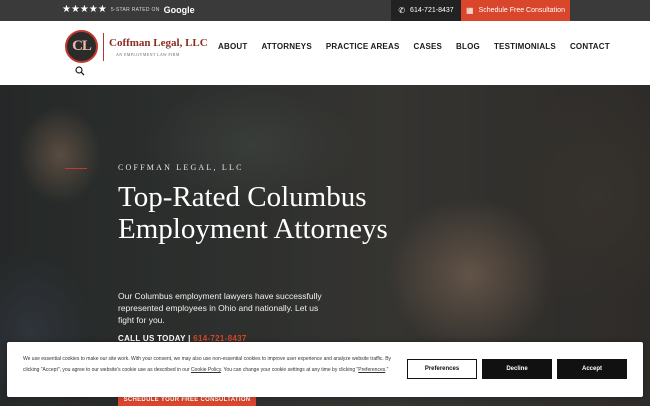 Image resolution: width=650 pixels, height=406 pixels. Describe the element at coordinates (80, 71) in the screenshot. I see `search-icon` at that location.